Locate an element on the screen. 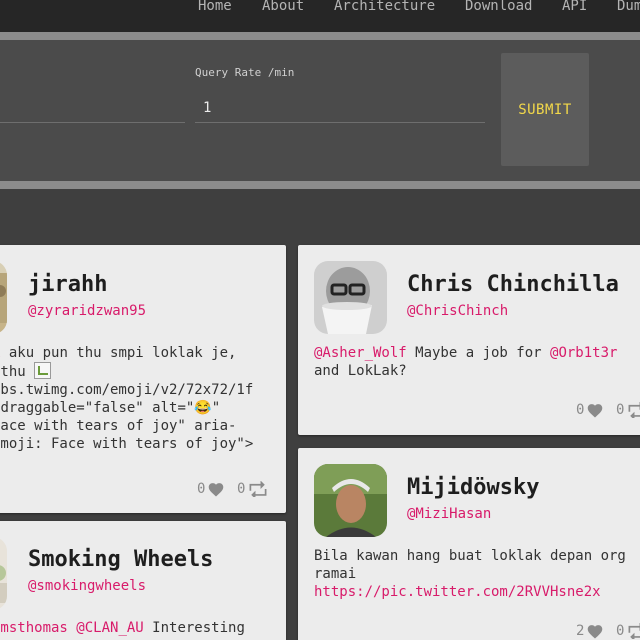 The width and height of the screenshot is (640, 640). like-count: 2 is located at coordinates (590, 631).